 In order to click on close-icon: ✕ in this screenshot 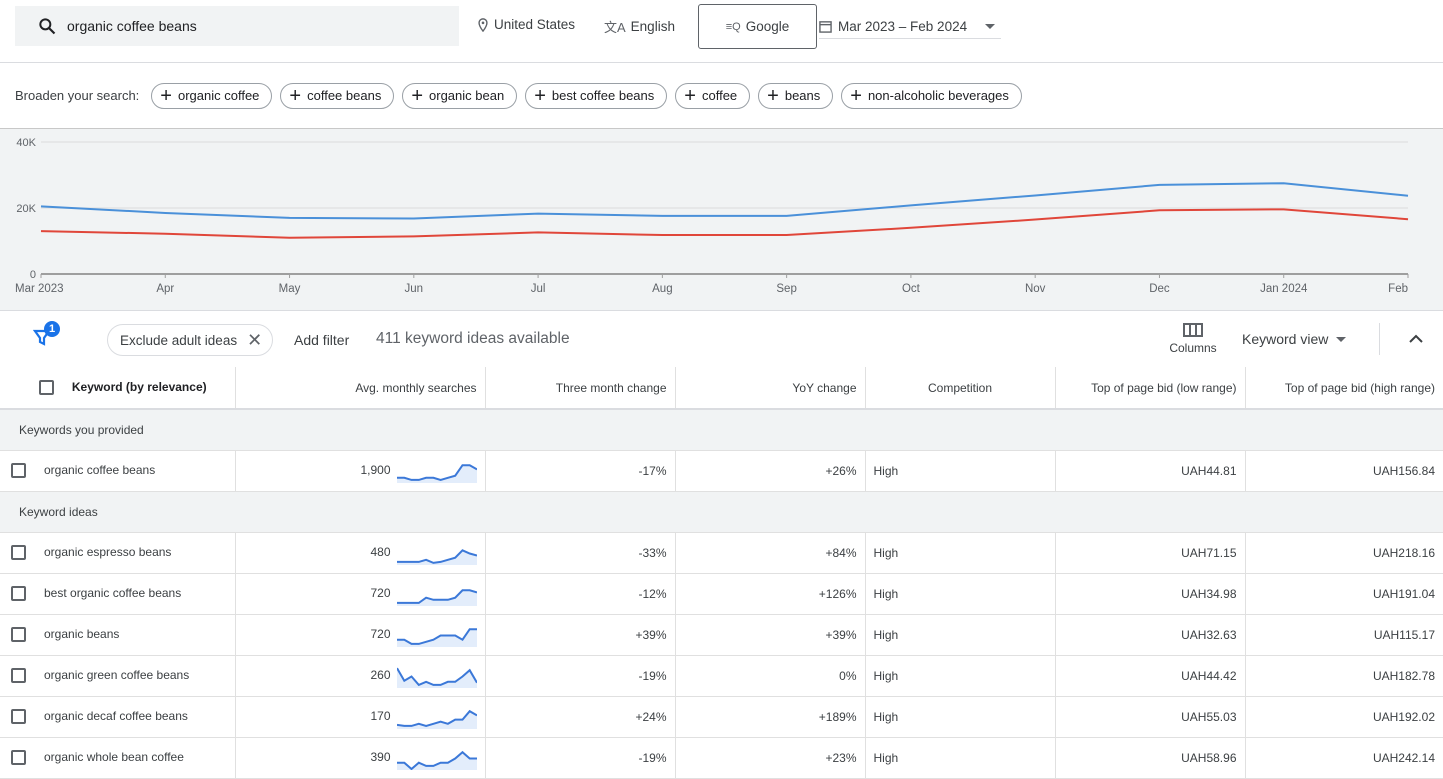, I will do `click(254, 340)`.